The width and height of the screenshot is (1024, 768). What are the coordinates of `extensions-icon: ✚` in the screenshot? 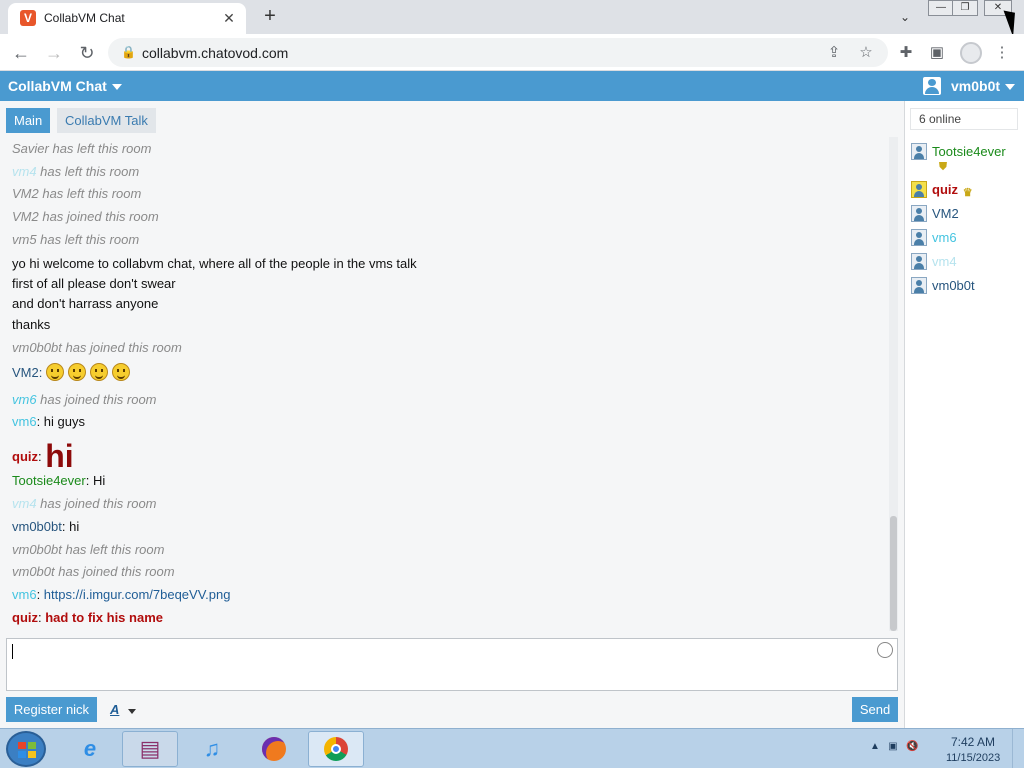 It's located at (906, 53).